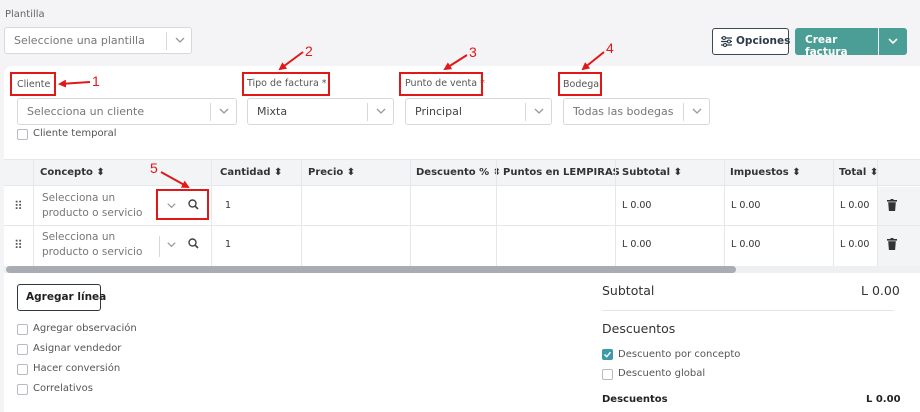  What do you see at coordinates (610, 48) in the screenshot?
I see `annotation-number-4: 4` at bounding box center [610, 48].